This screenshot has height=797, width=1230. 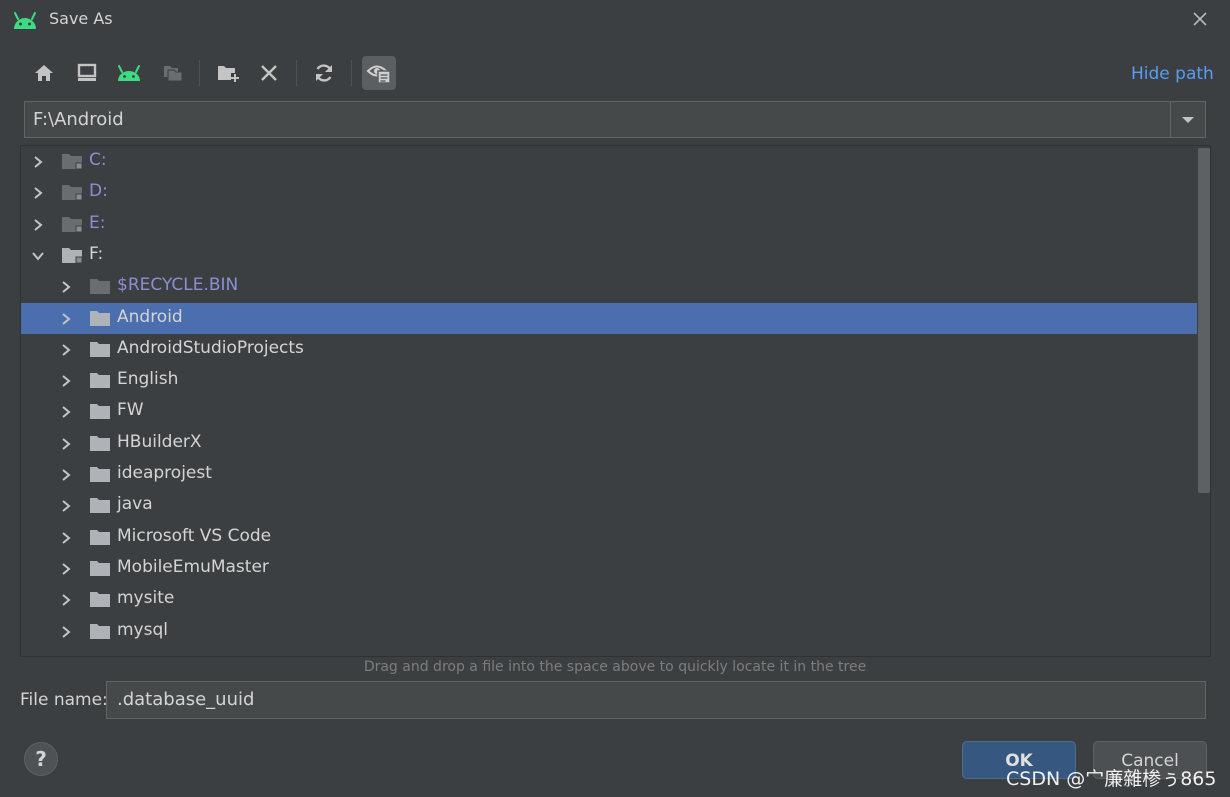 What do you see at coordinates (1204, 320) in the screenshot?
I see `scrollbar-thumb` at bounding box center [1204, 320].